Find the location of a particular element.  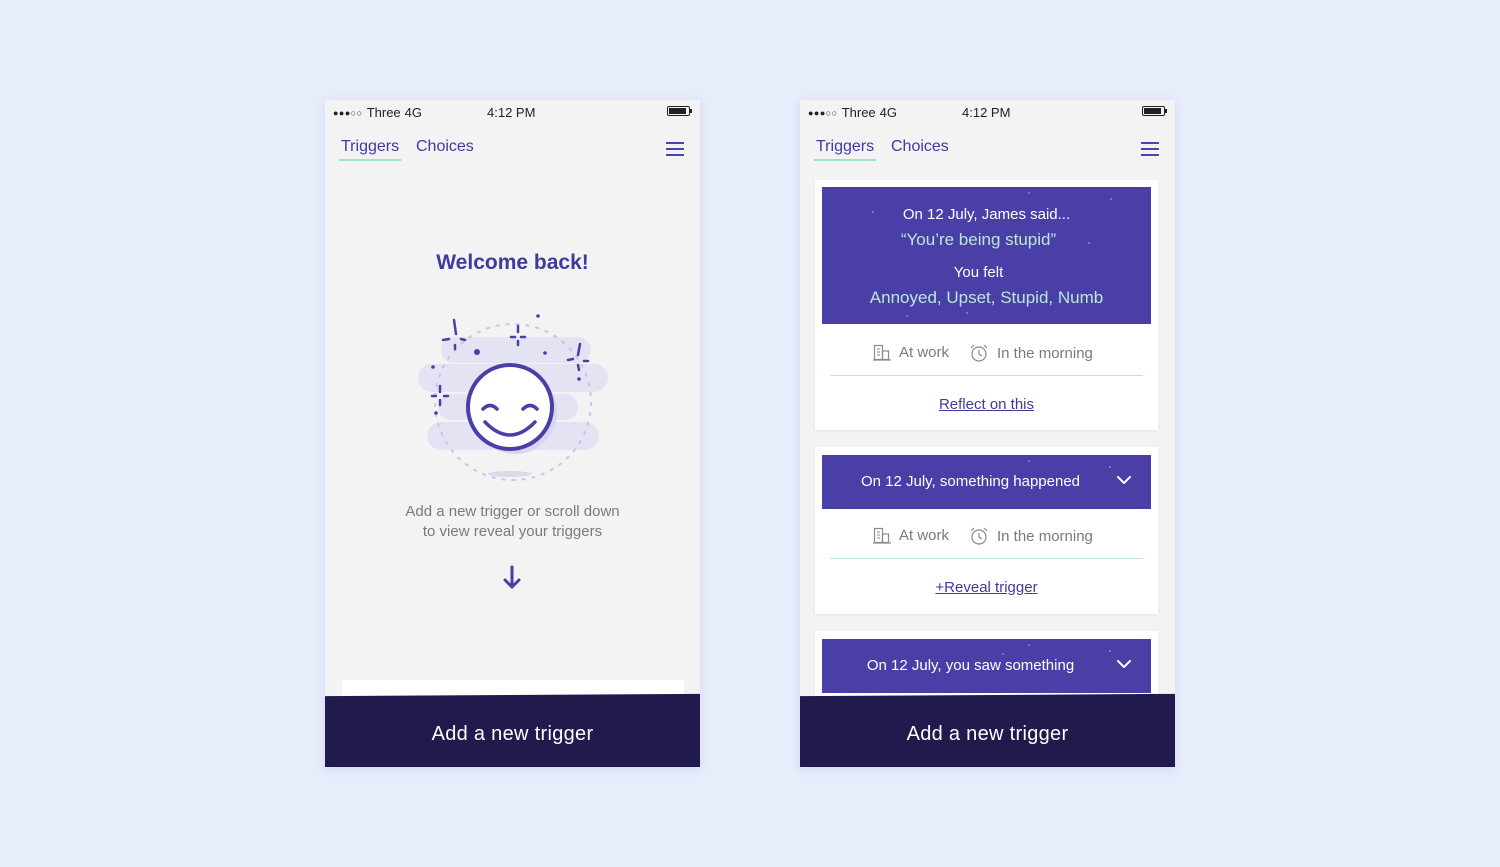

trigger-banner: On 12 July, something happened is located at coordinates (986, 482).